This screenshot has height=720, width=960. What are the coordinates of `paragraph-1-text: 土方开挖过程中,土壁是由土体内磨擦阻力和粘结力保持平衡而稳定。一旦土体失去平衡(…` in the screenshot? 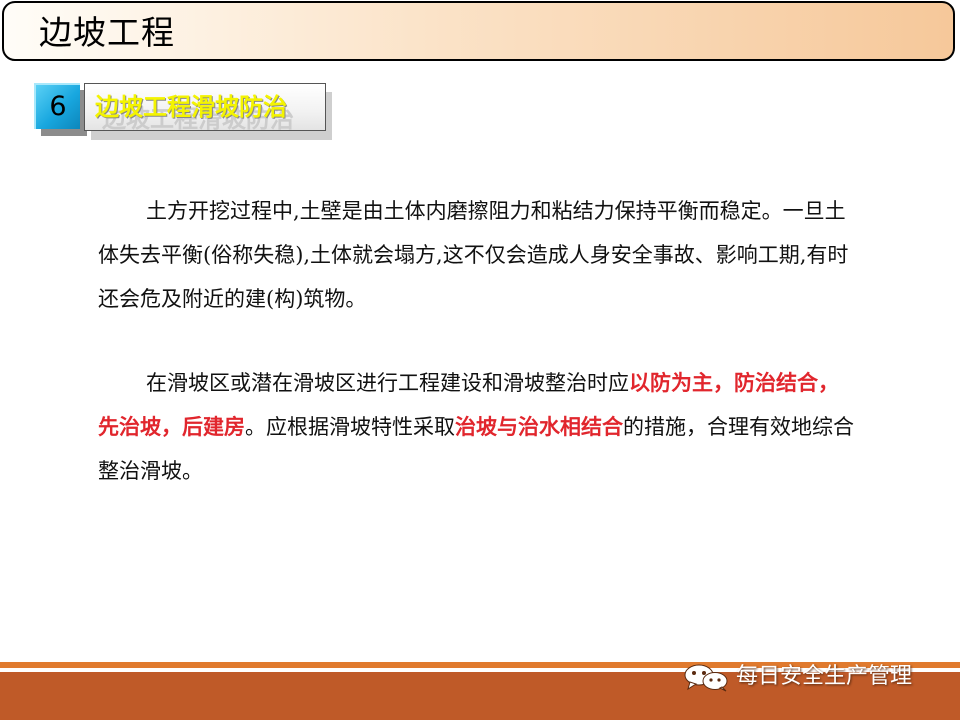 It's located at (473, 255).